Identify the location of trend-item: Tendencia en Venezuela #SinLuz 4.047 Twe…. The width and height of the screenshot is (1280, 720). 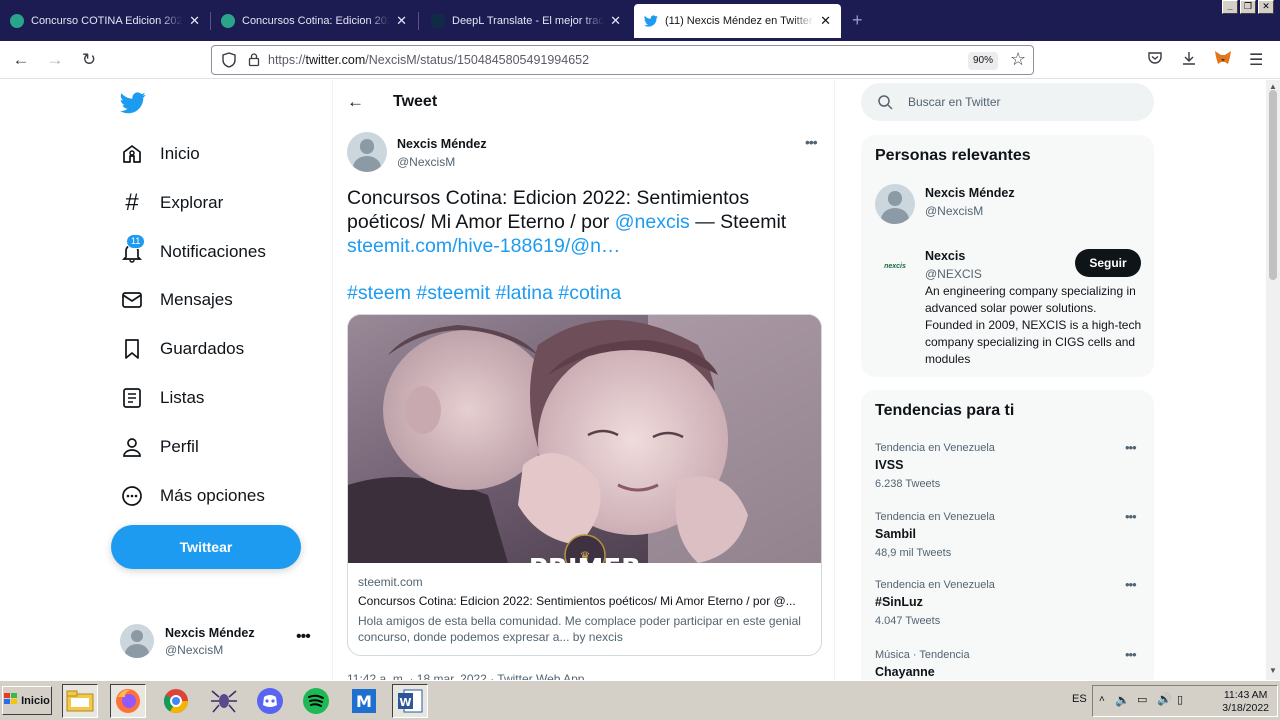
(1009, 602).